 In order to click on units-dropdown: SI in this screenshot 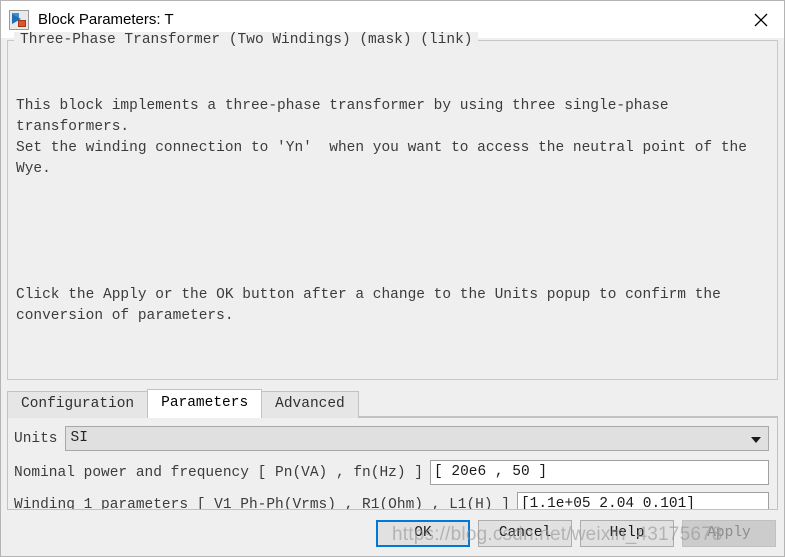, I will do `click(416, 438)`.